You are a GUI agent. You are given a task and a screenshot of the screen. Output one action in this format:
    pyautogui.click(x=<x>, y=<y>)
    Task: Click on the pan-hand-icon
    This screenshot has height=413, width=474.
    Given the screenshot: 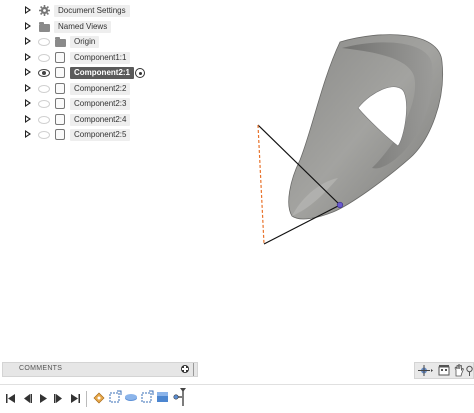 What is the action you would take?
    pyautogui.click(x=459, y=370)
    